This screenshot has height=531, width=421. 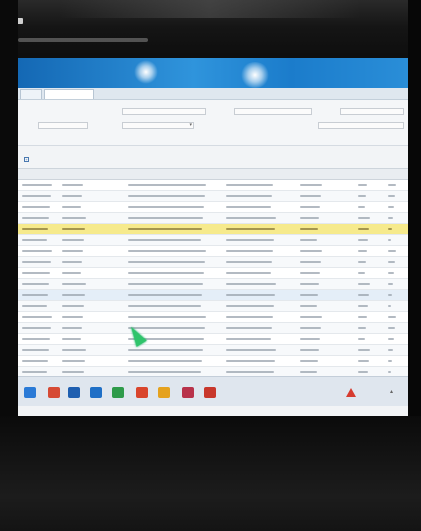 I want to click on tab-strip, so click(x=213, y=94).